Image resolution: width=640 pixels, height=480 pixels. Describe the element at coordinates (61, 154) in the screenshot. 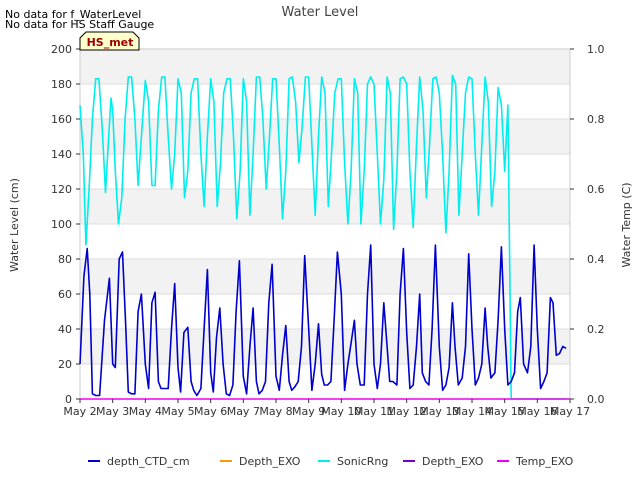

I see `ytick-label-7: 140` at that location.